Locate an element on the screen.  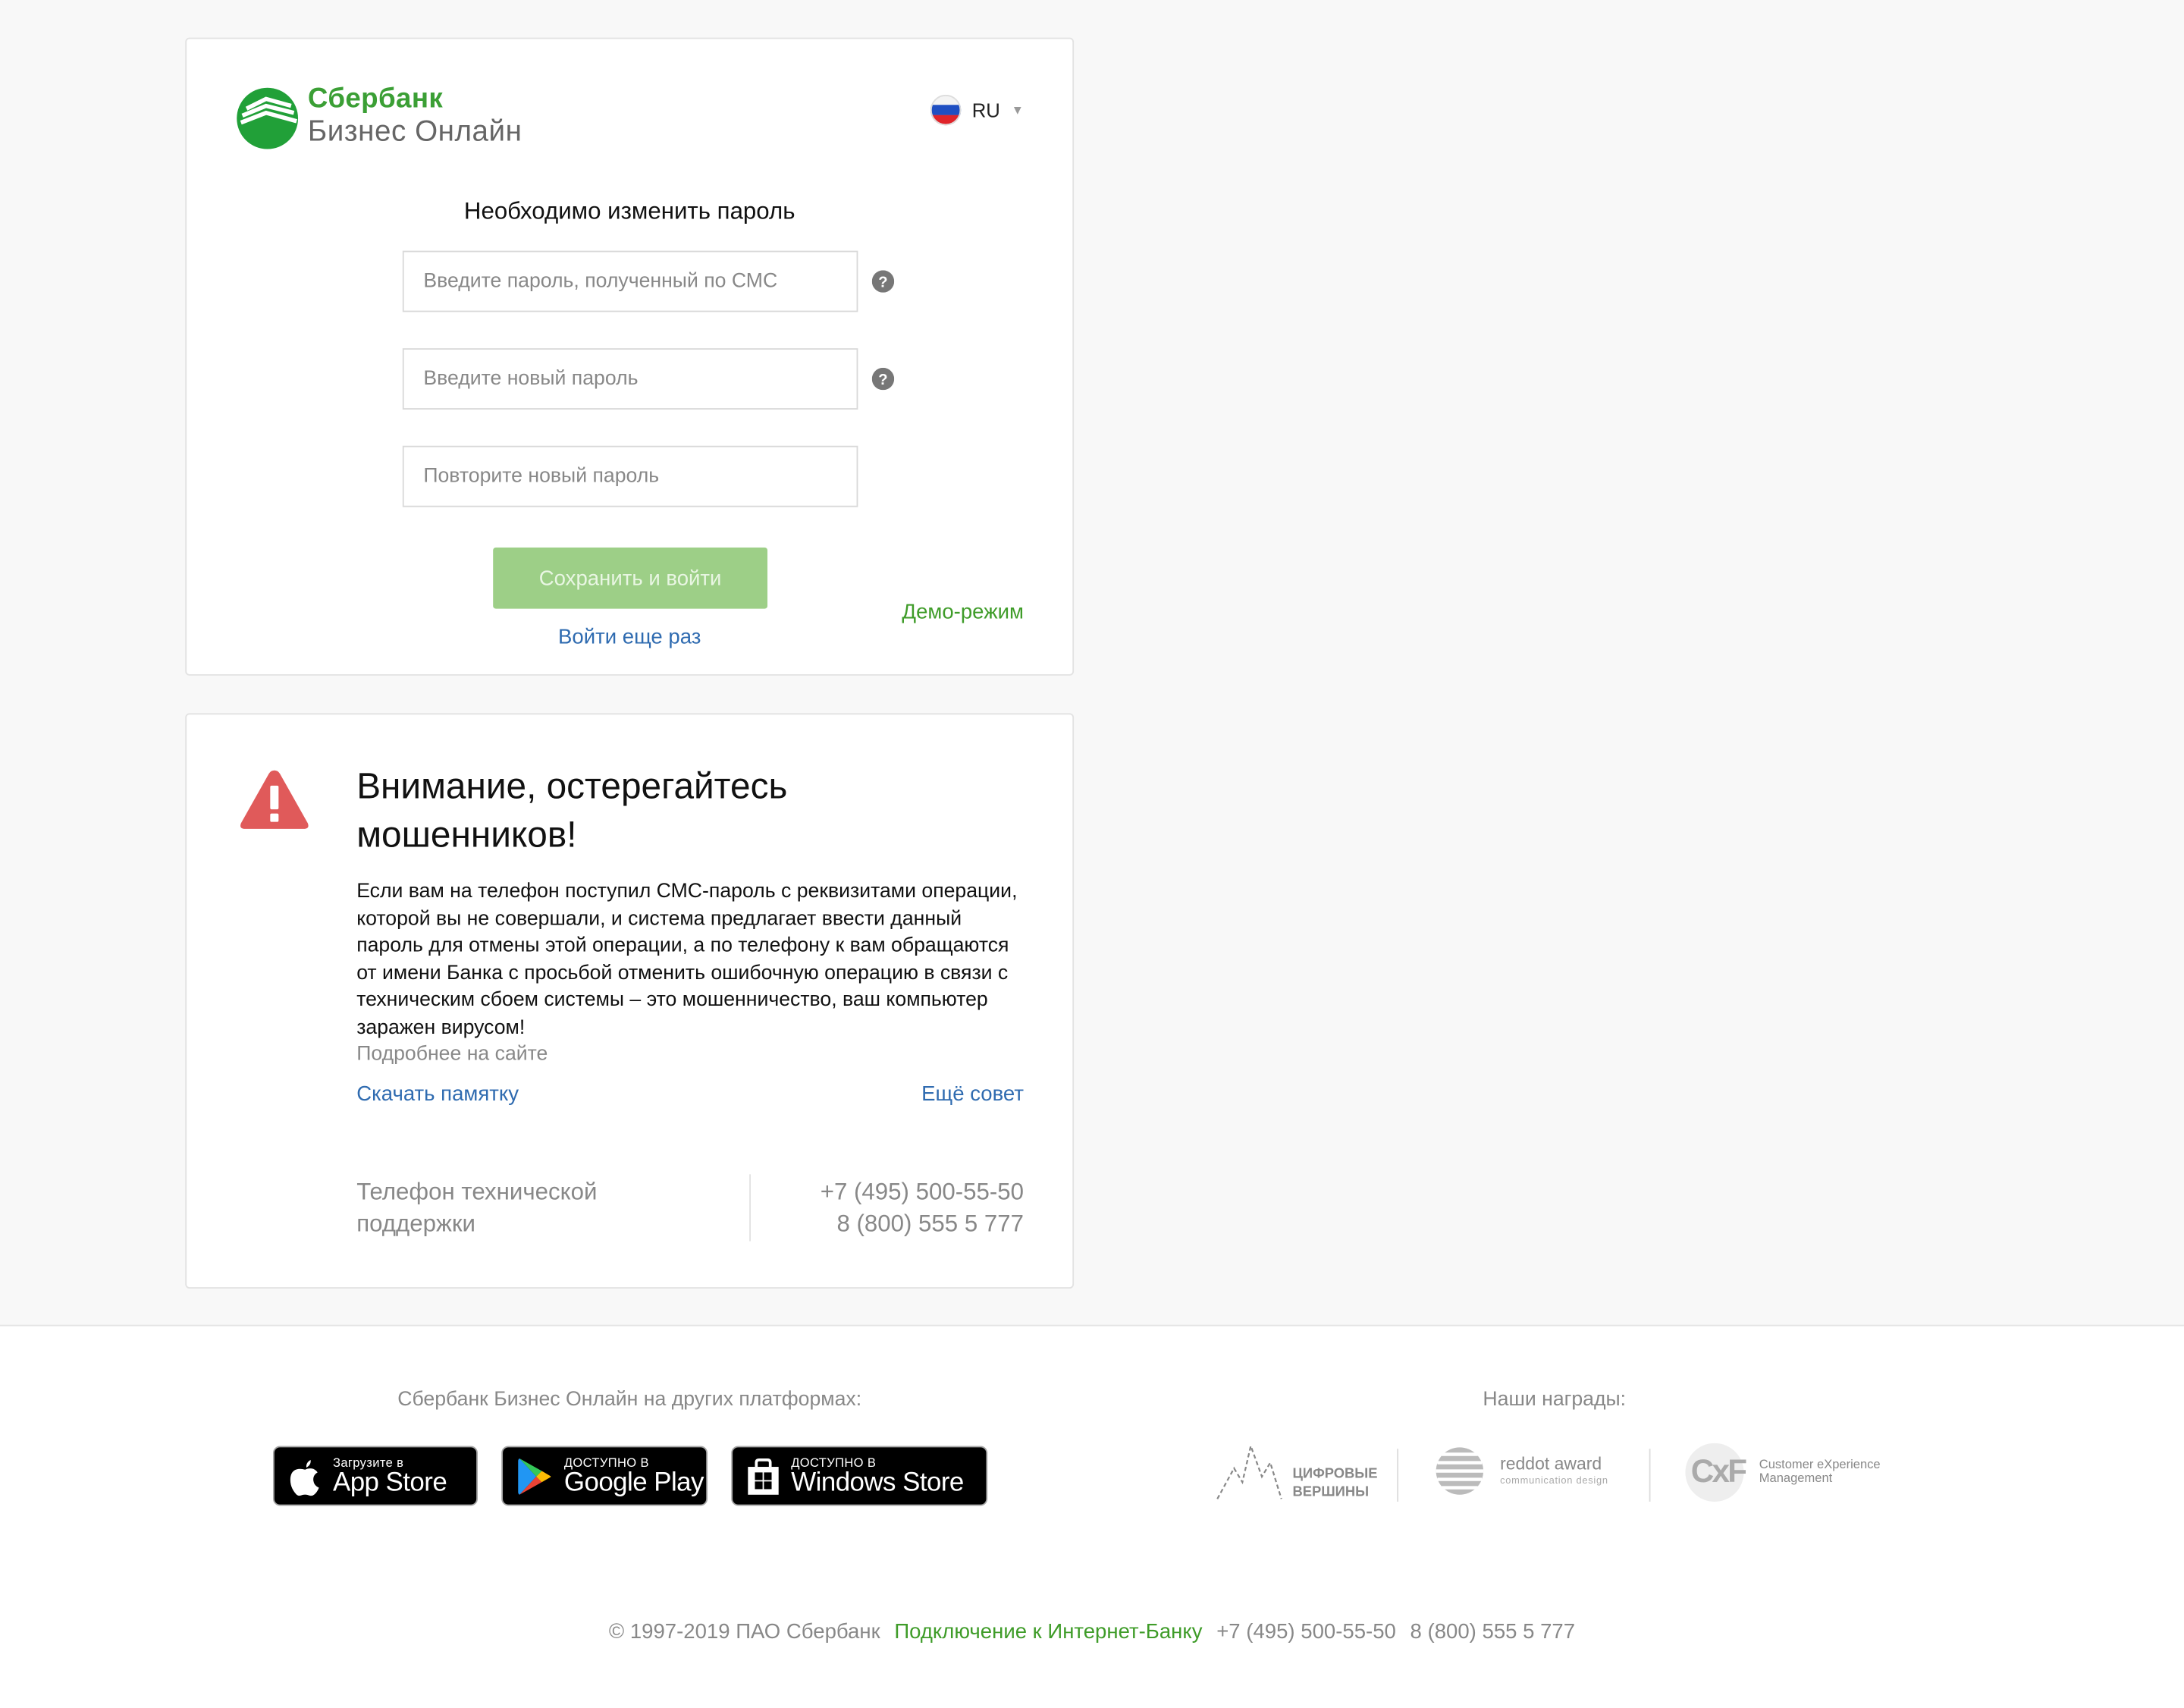
caret-down-icon: ▼ is located at coordinates (1017, 110).